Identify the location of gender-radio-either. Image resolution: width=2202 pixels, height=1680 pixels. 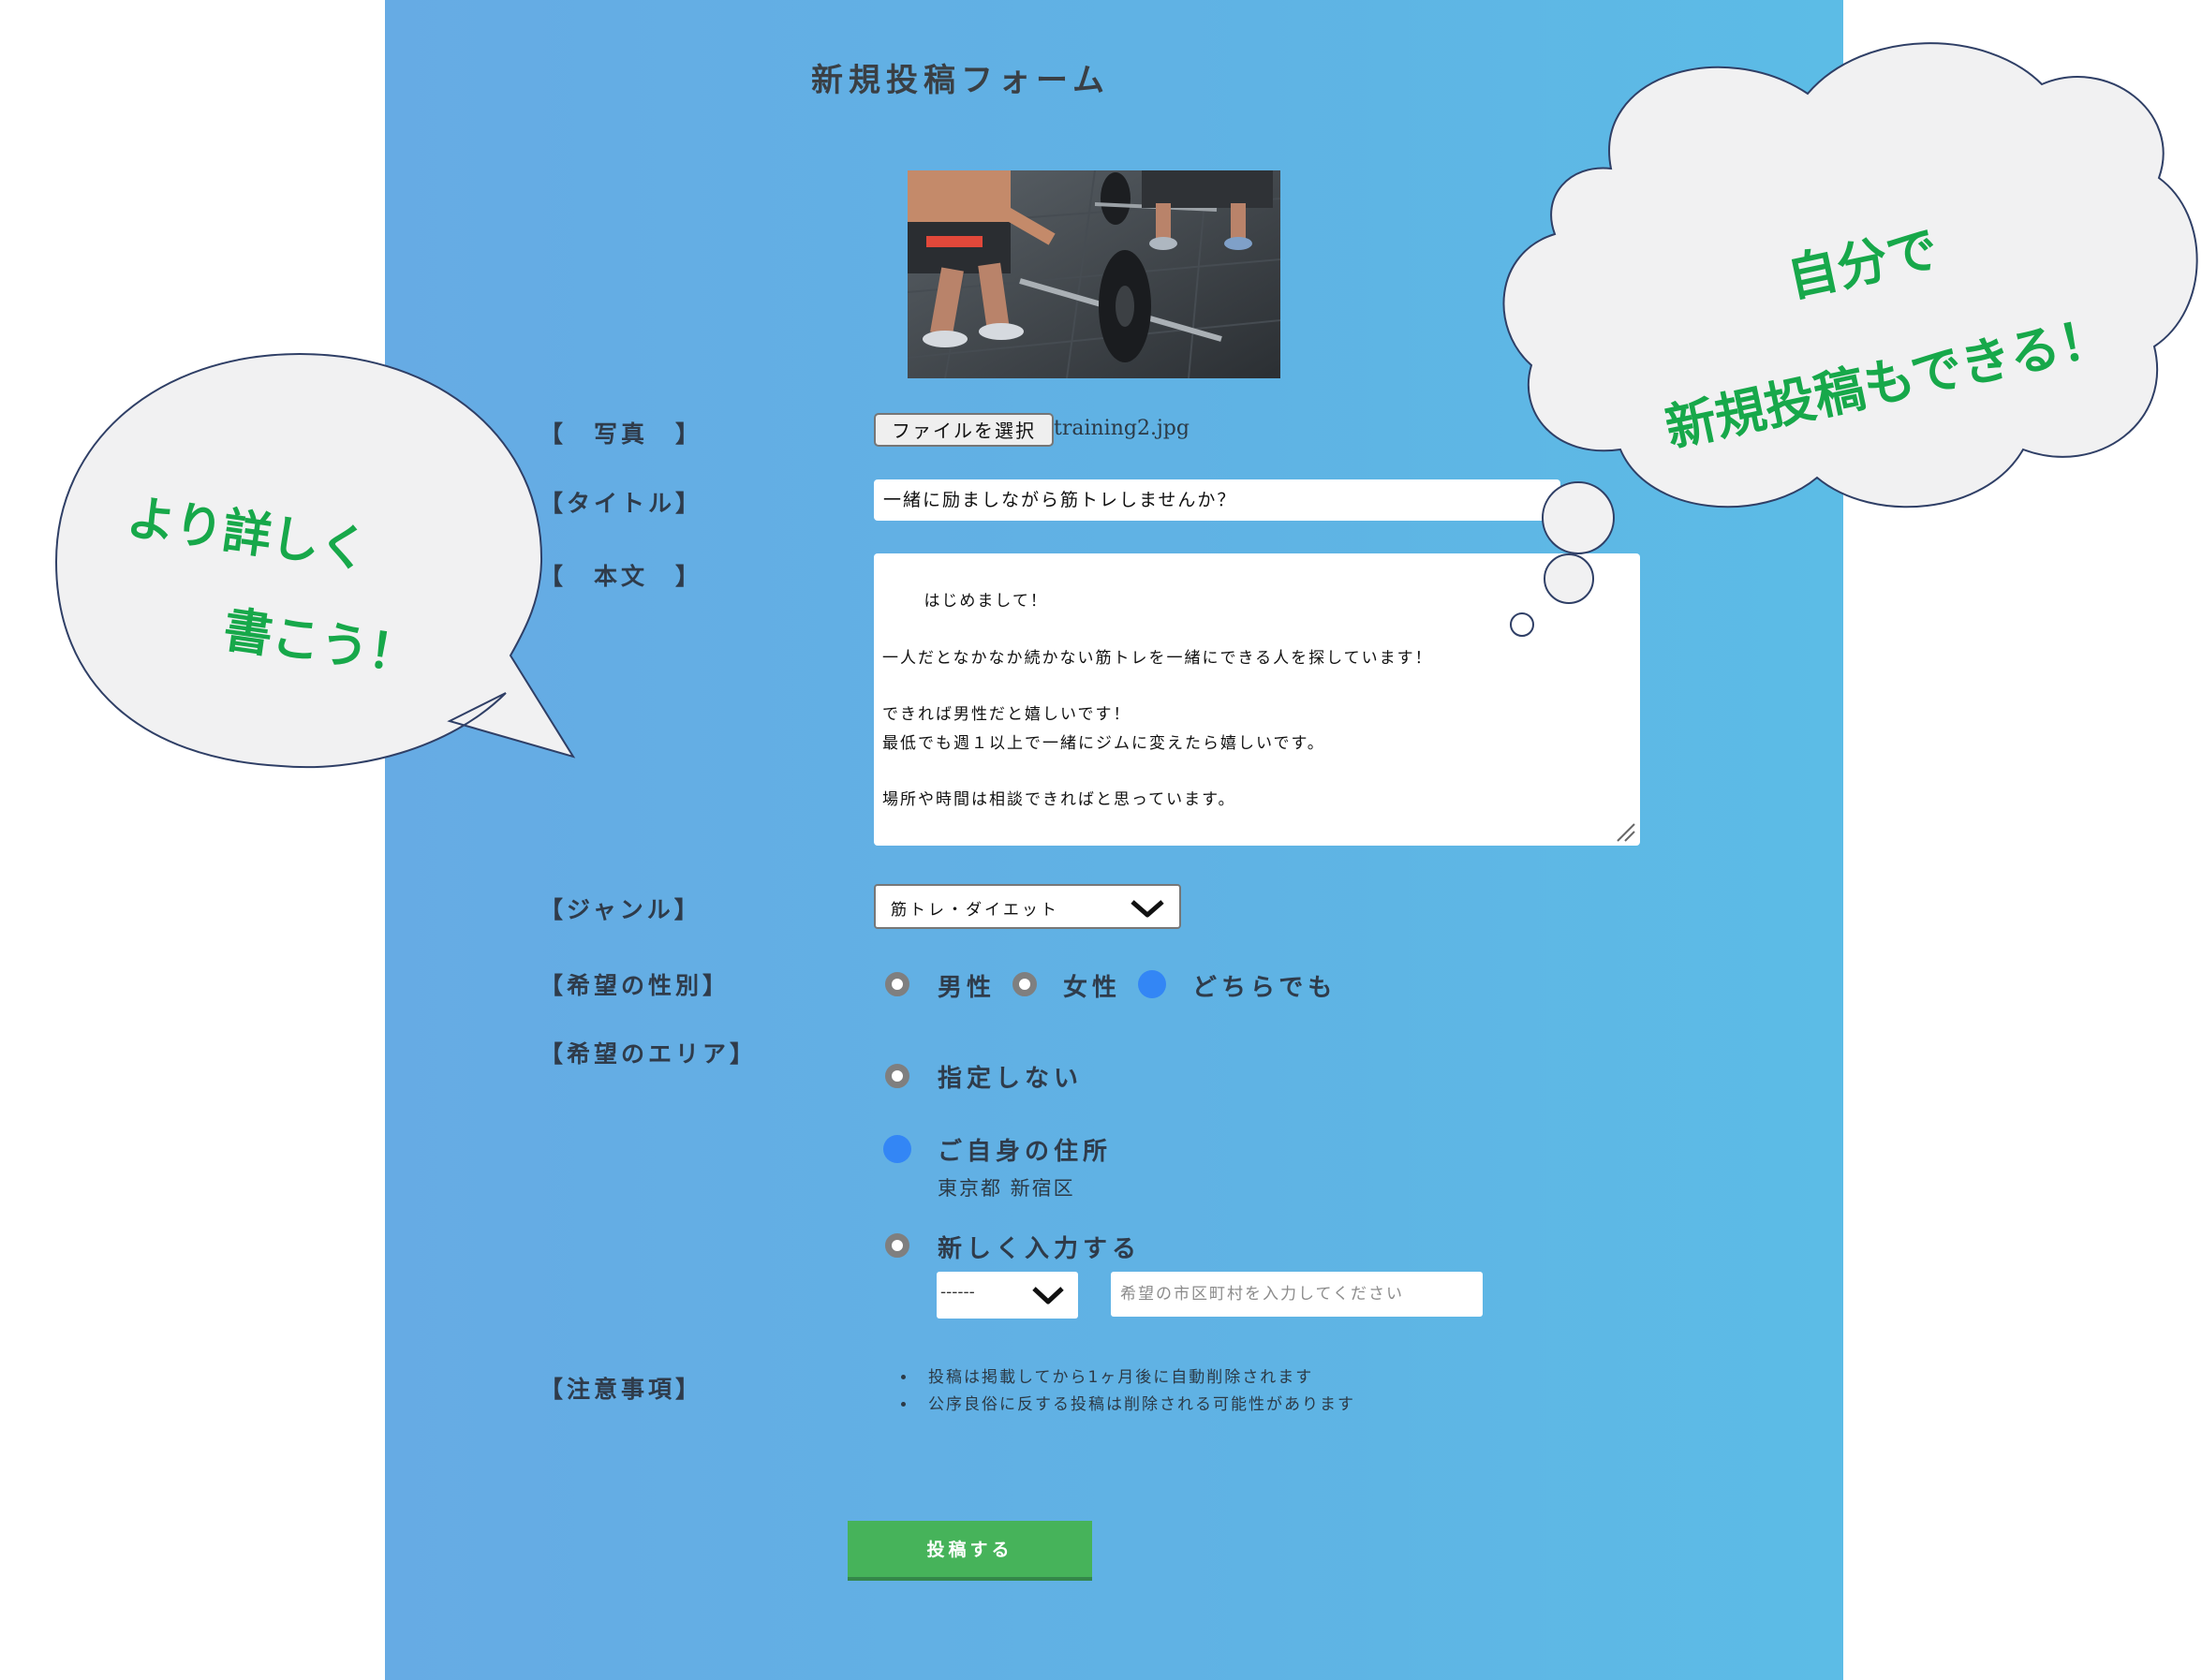
(1152, 984).